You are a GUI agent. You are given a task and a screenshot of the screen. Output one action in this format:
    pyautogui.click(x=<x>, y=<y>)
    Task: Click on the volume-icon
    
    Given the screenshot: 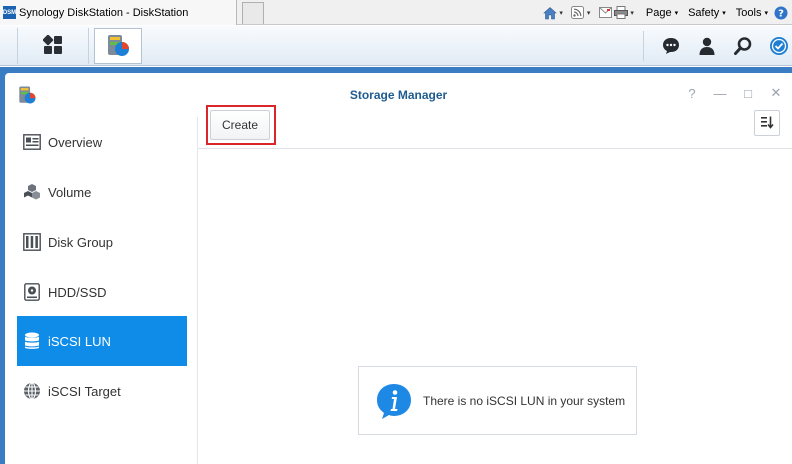 What is the action you would take?
    pyautogui.click(x=32, y=192)
    